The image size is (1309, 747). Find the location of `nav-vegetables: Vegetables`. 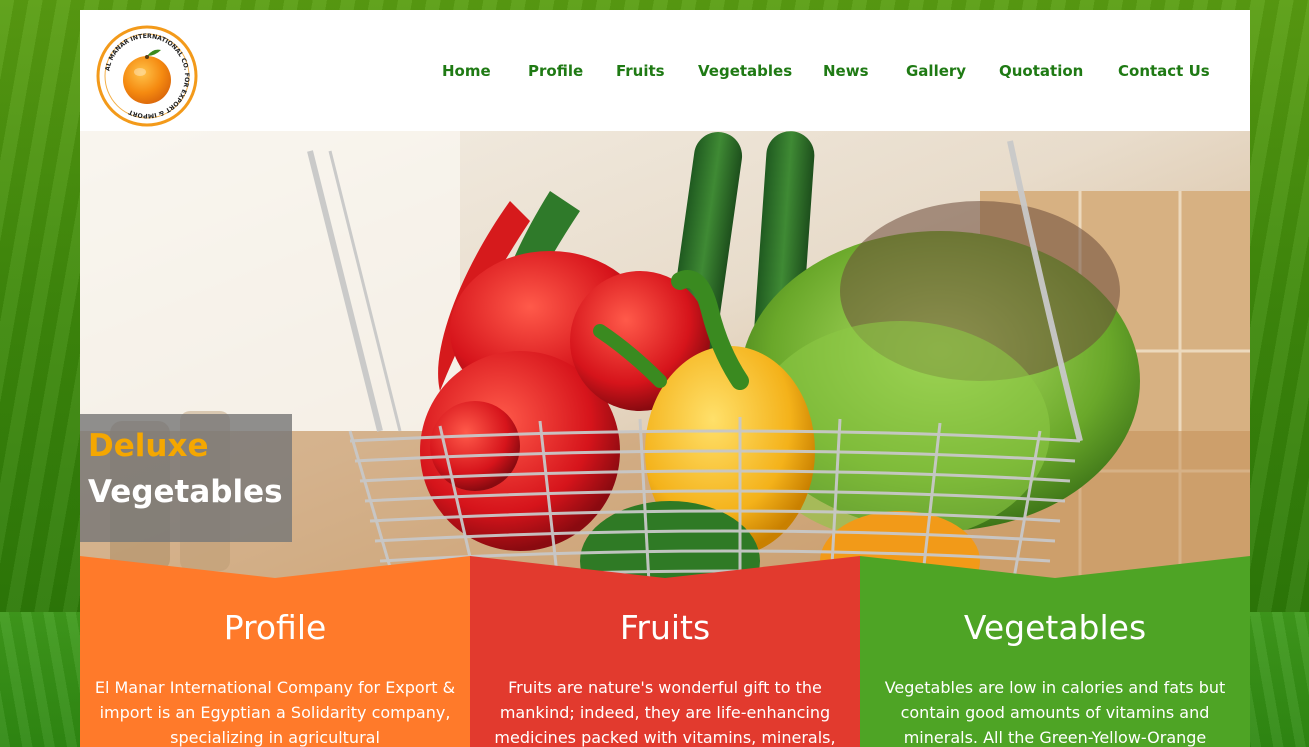

nav-vegetables: Vegetables is located at coordinates (745, 71).